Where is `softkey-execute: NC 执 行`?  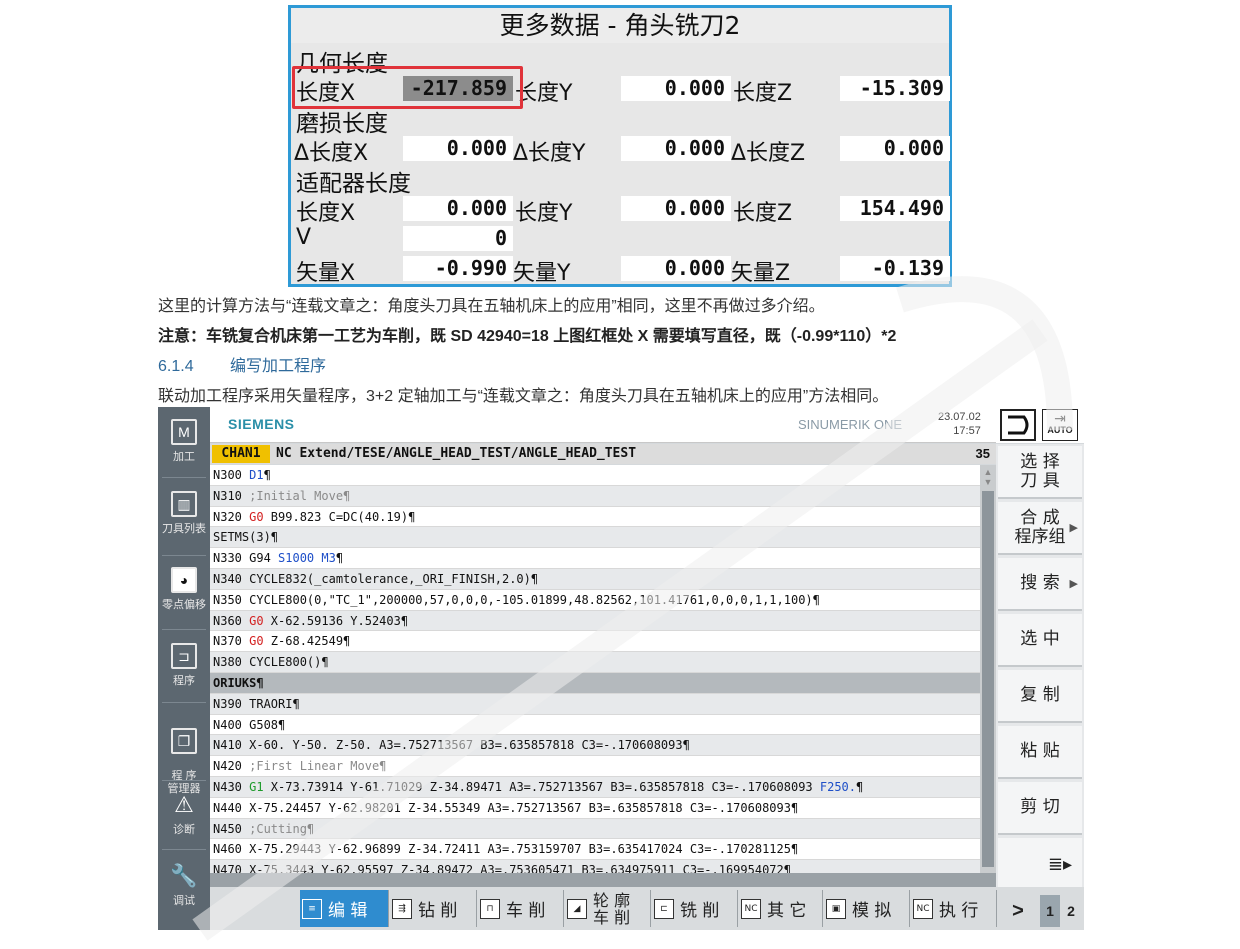
softkey-execute: NC 执 行 is located at coordinates (954, 908).